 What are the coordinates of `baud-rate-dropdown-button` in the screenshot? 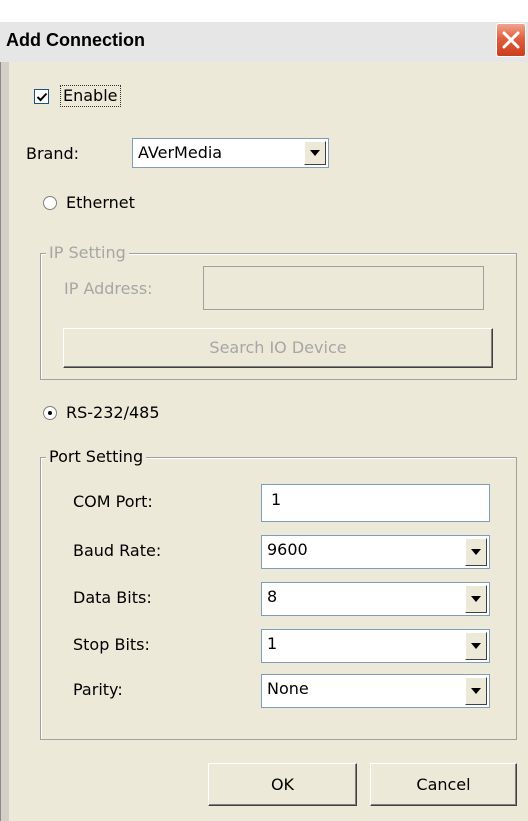 It's located at (476, 552).